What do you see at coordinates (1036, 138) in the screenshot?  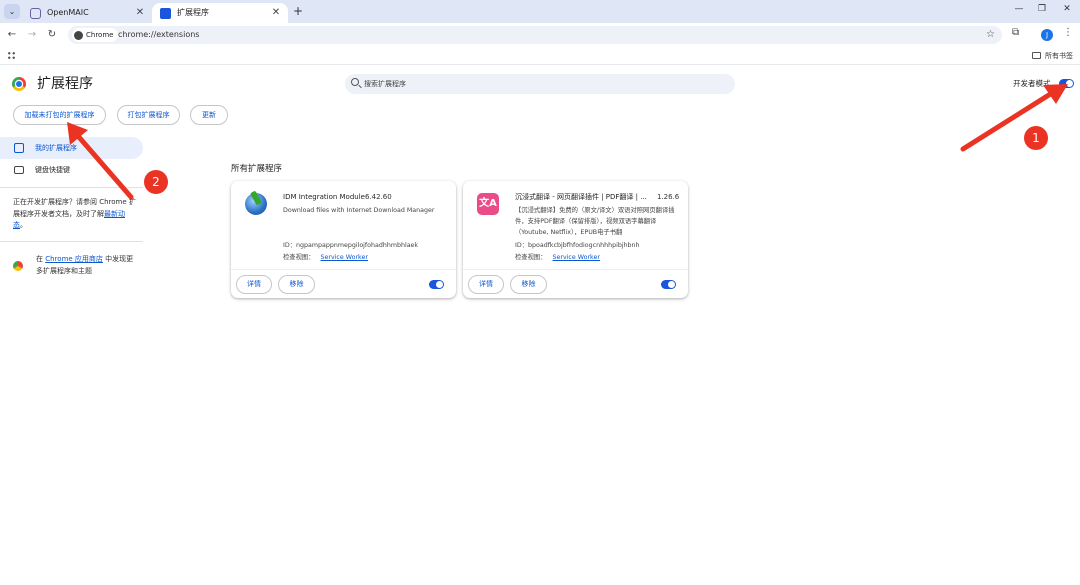 I see `annotation-badge-1: 1` at bounding box center [1036, 138].